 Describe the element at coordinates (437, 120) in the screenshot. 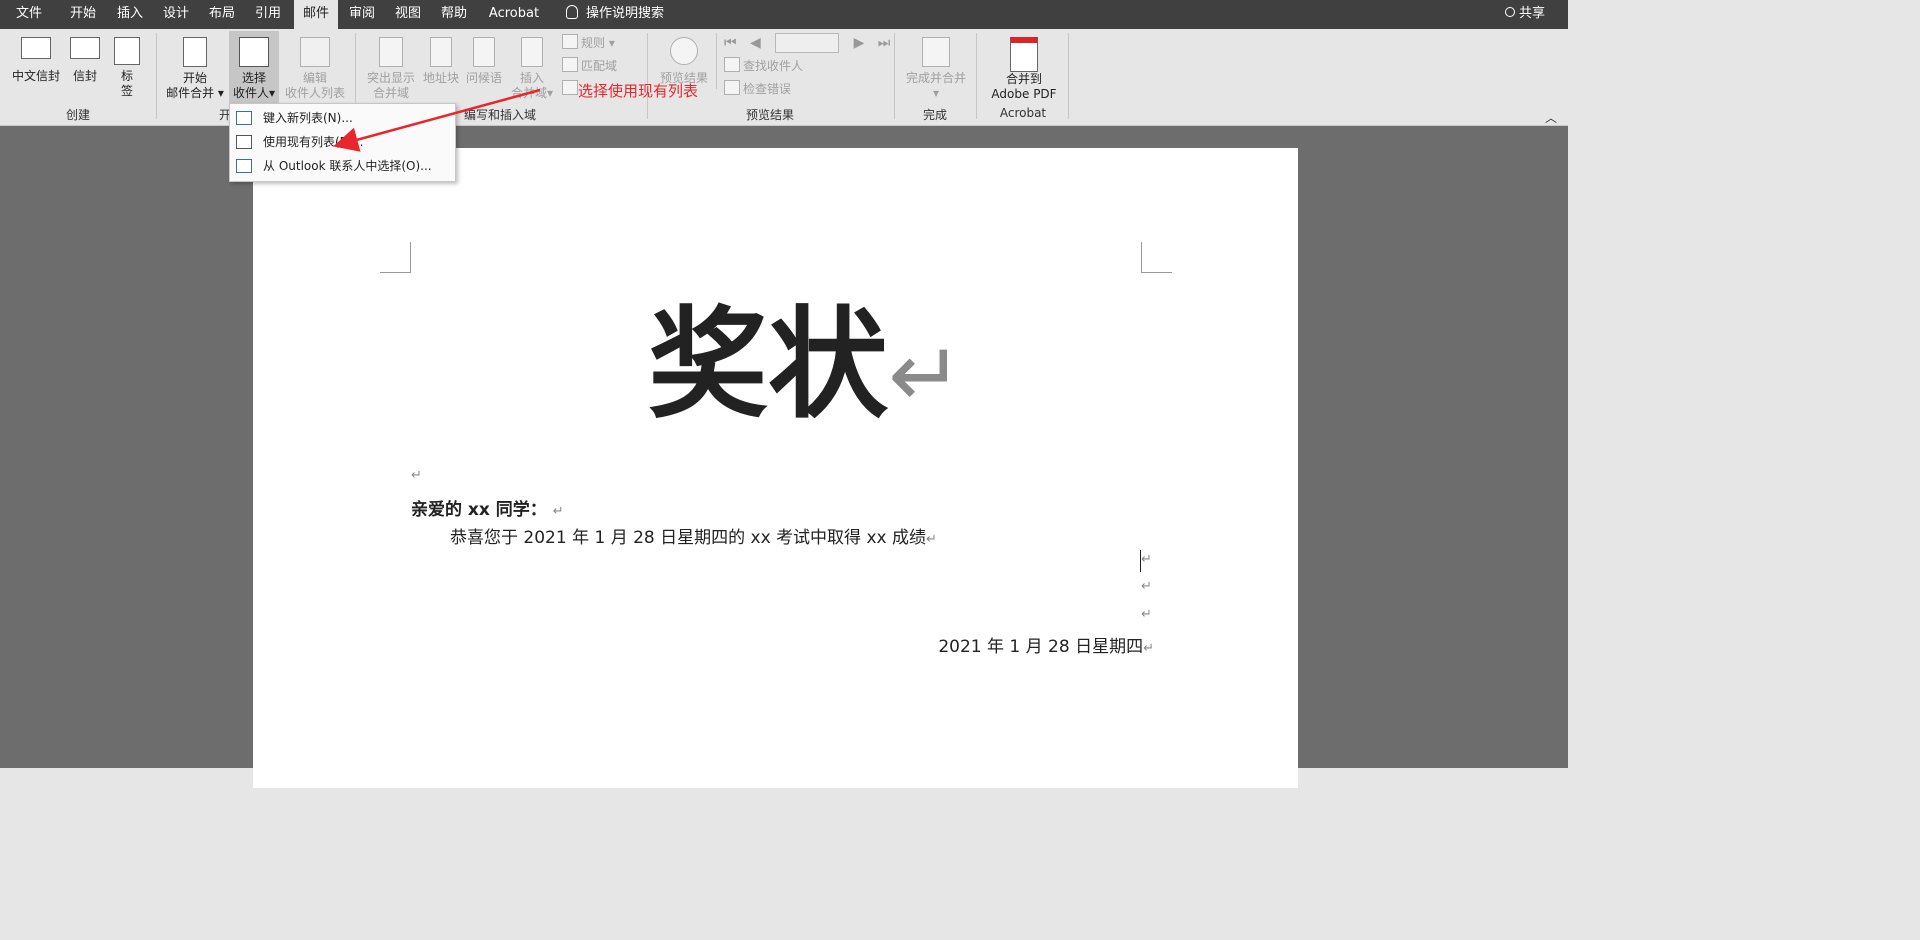

I see `annotation-arrow` at that location.